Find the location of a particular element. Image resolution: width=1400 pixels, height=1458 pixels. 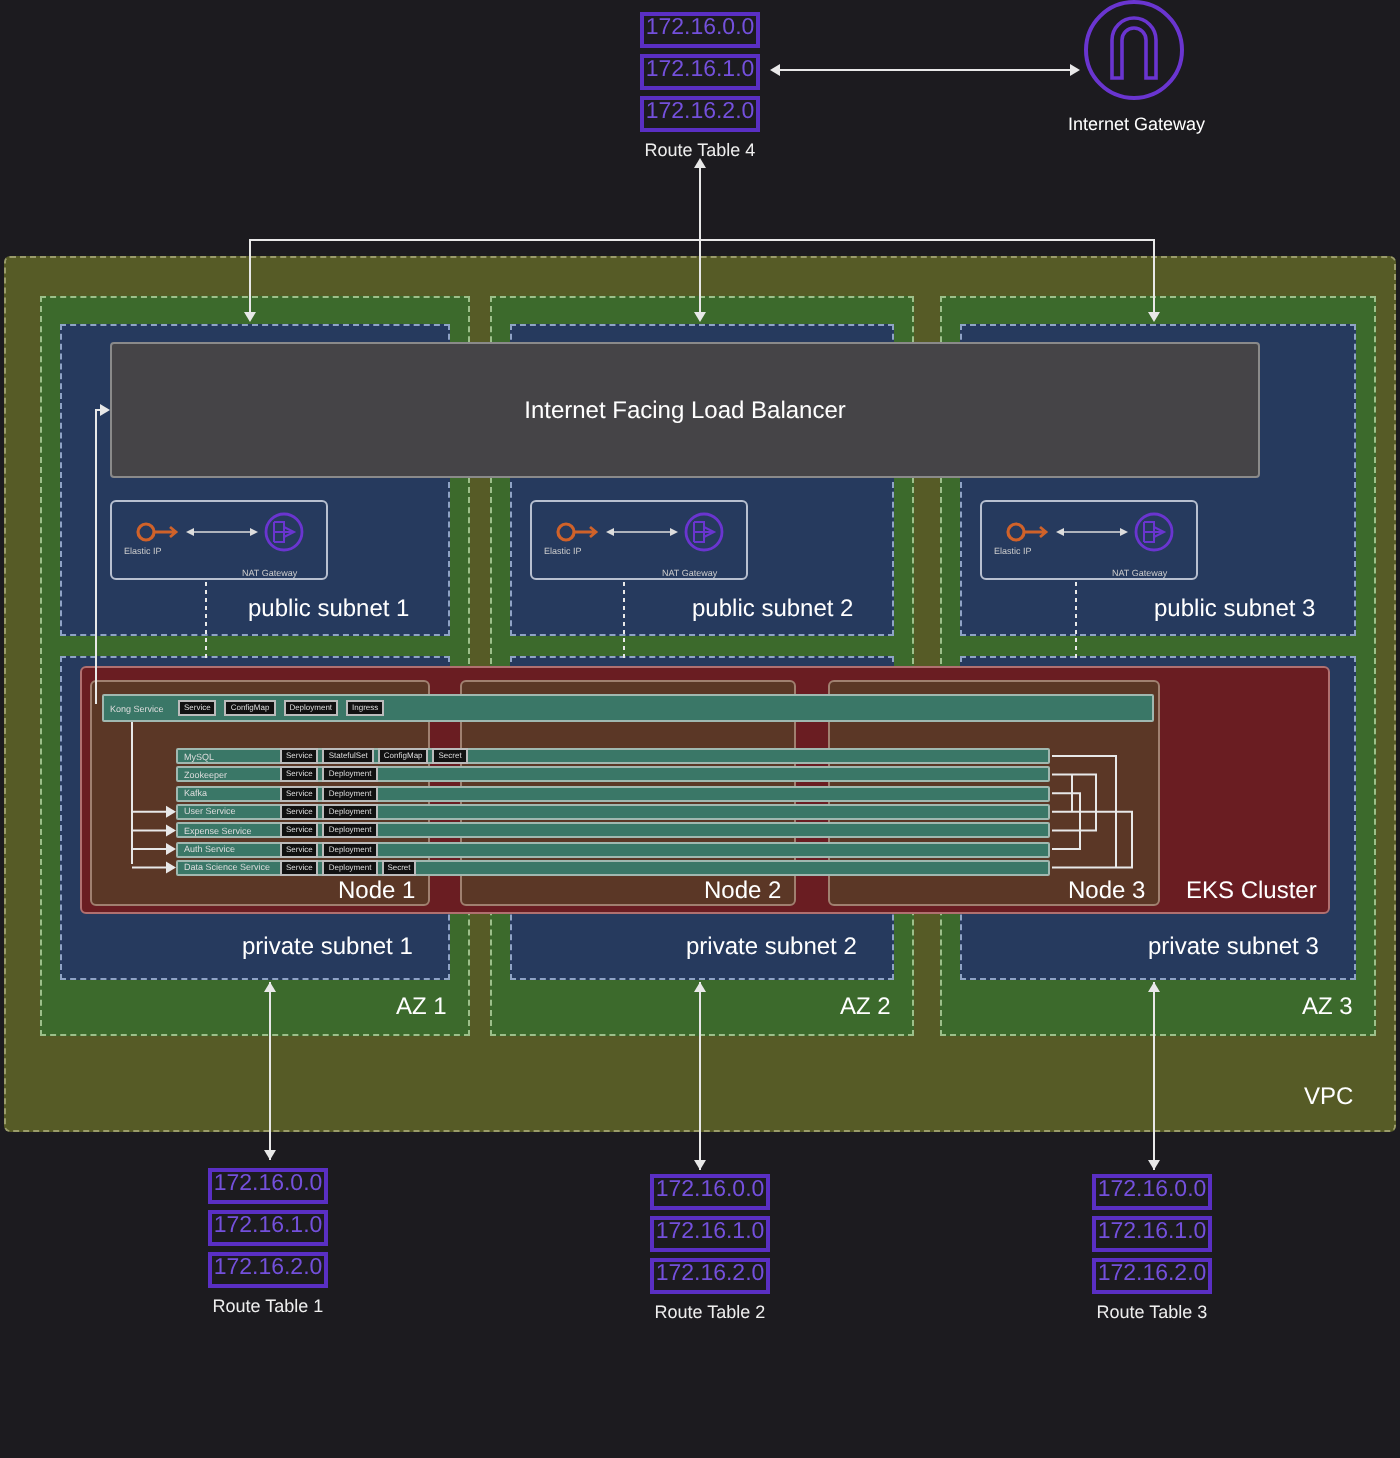

internet-gateway-icon is located at coordinates (1134, 50).